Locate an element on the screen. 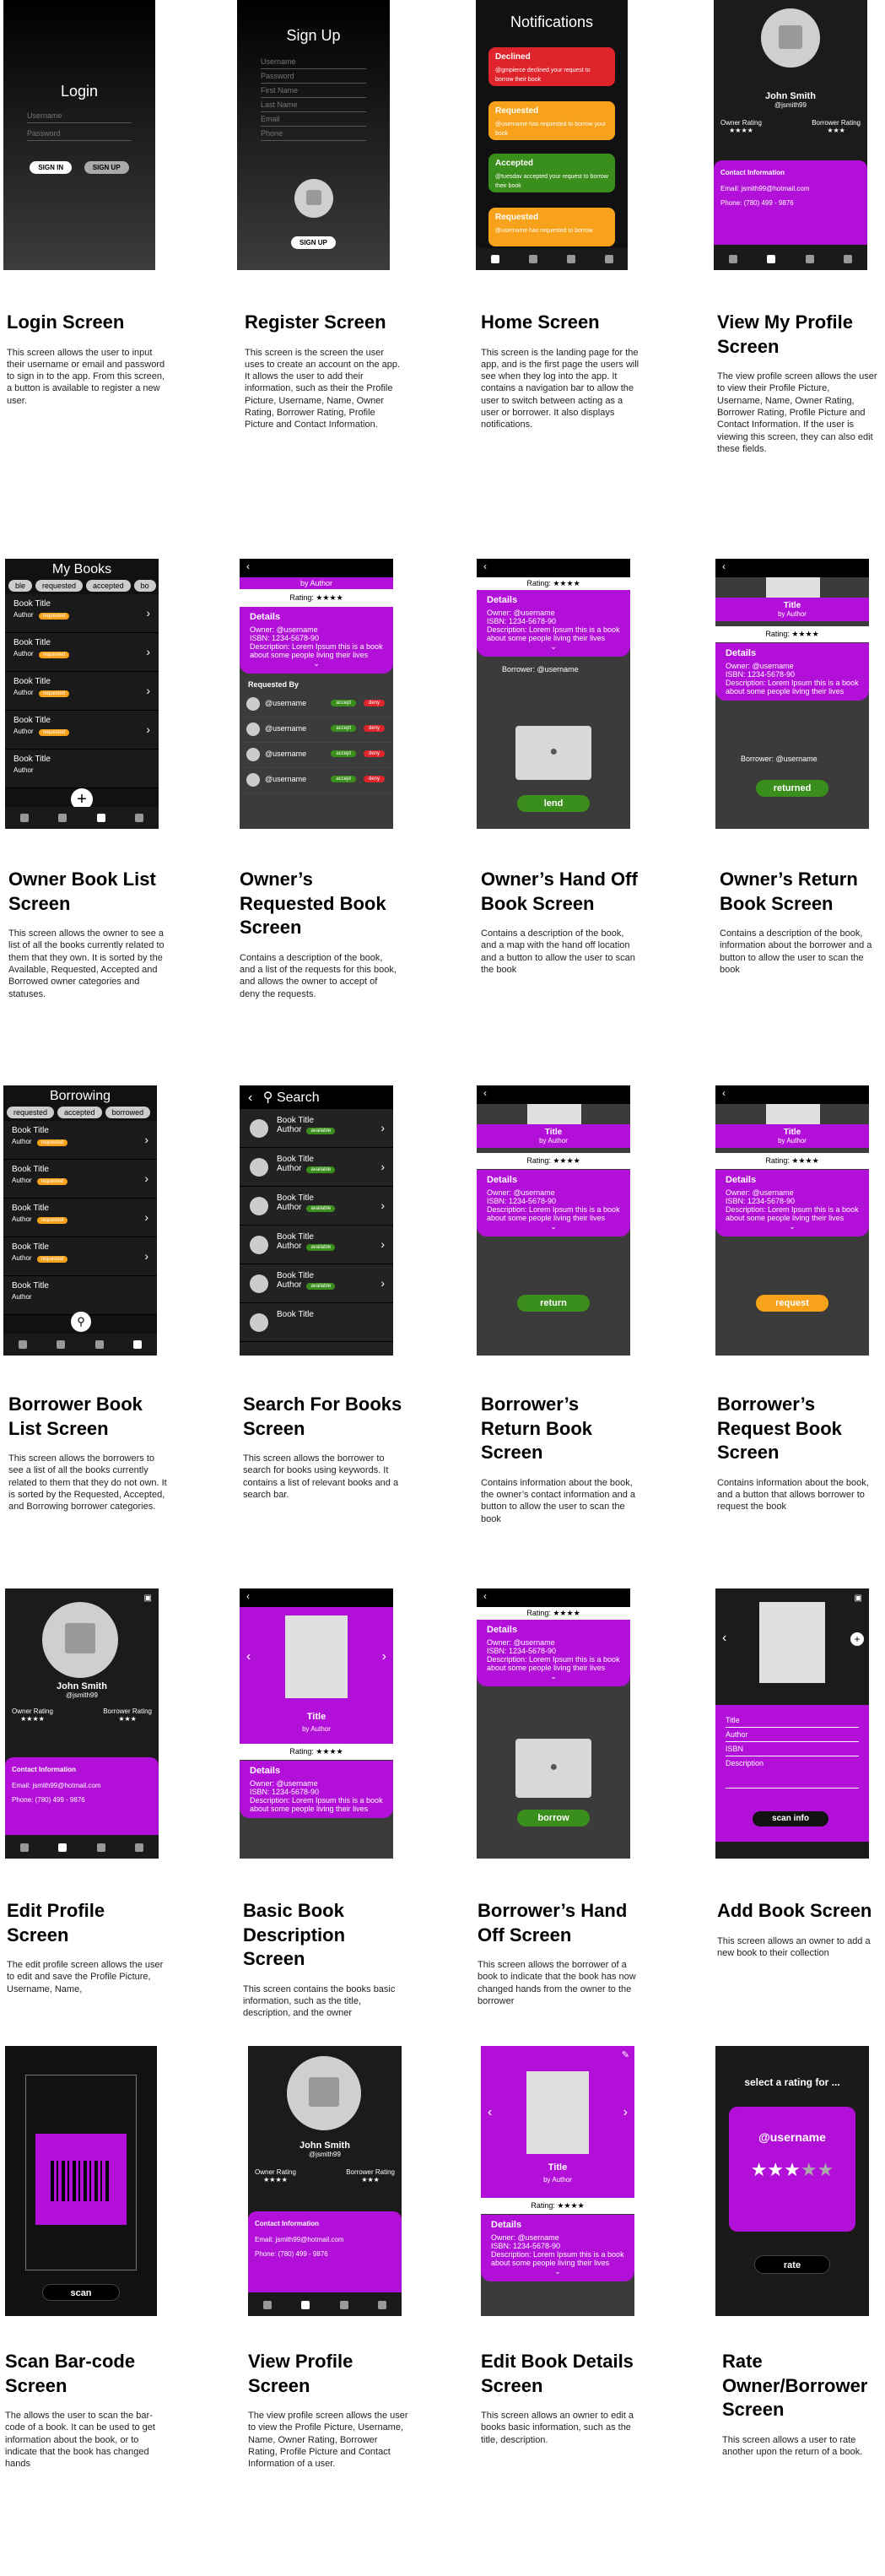  password-field: Password is located at coordinates (79, 134).